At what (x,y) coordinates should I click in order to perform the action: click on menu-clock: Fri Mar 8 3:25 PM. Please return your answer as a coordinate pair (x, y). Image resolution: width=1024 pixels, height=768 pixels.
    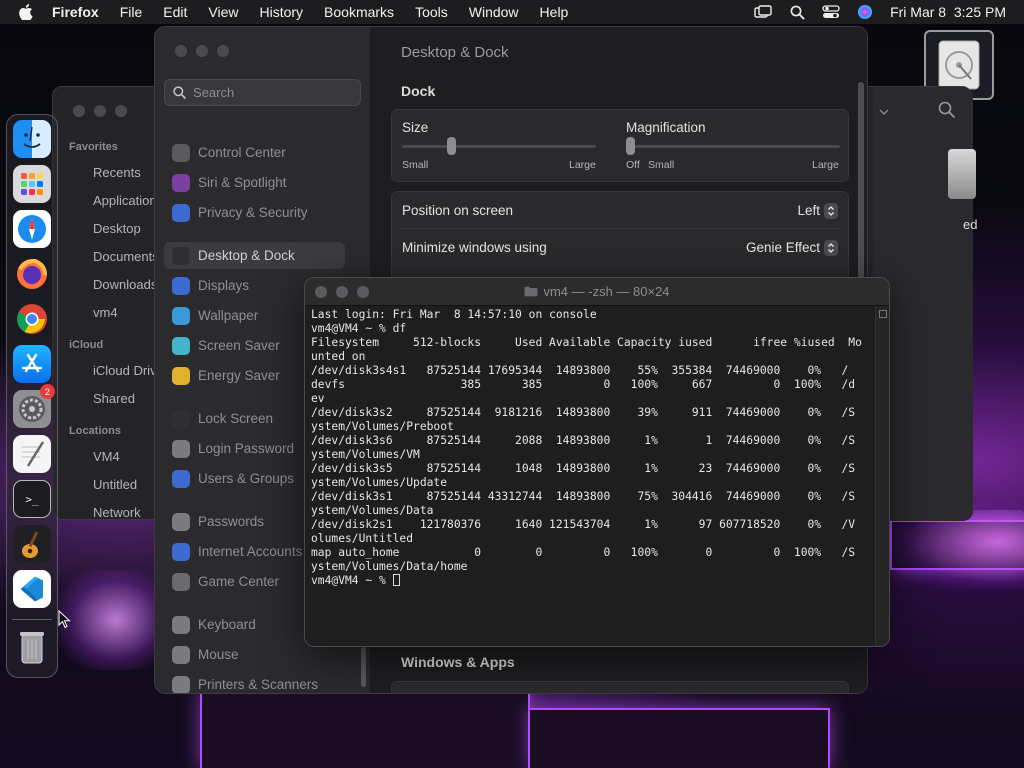
    Looking at the image, I should click on (948, 12).